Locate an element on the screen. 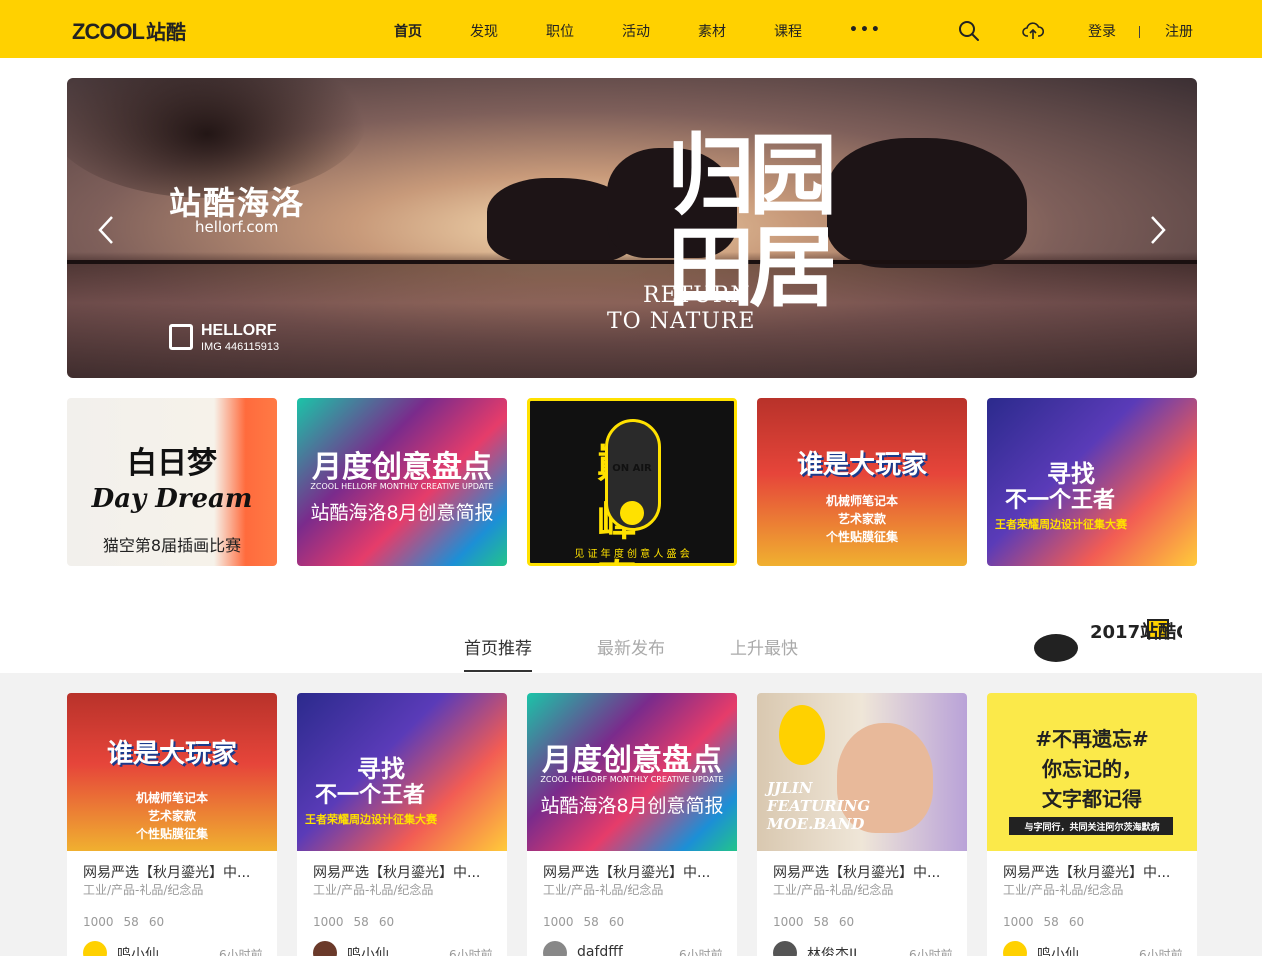 The height and width of the screenshot is (956, 1262). card-cover-line2: 机械师笔记本 is located at coordinates (171, 798).